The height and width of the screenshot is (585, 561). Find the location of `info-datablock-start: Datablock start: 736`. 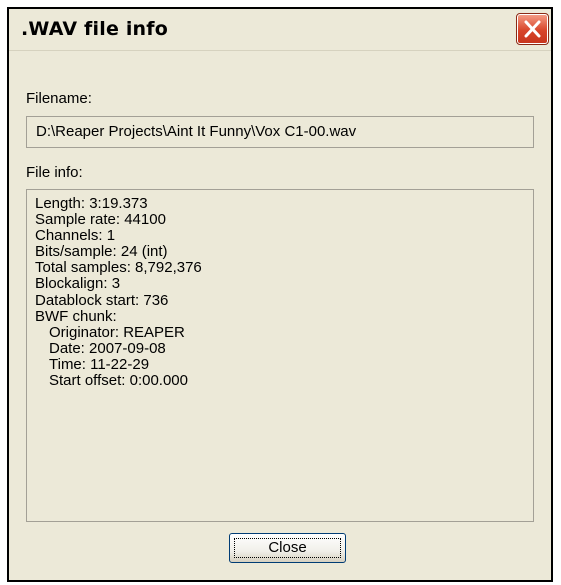

info-datablock-start: Datablock start: 736 is located at coordinates (102, 300).